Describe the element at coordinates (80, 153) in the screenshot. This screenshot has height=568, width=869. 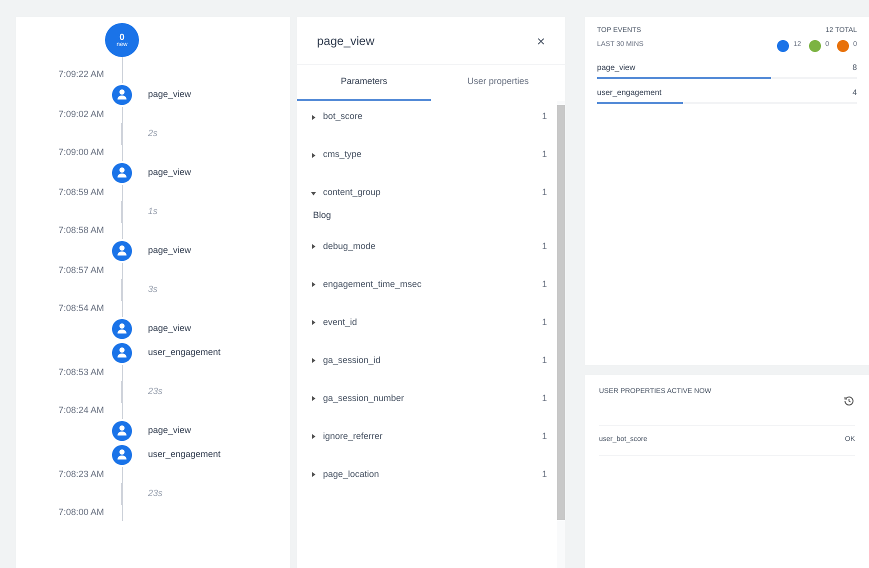
I see `timestamp: 7:09:00 AM` at that location.